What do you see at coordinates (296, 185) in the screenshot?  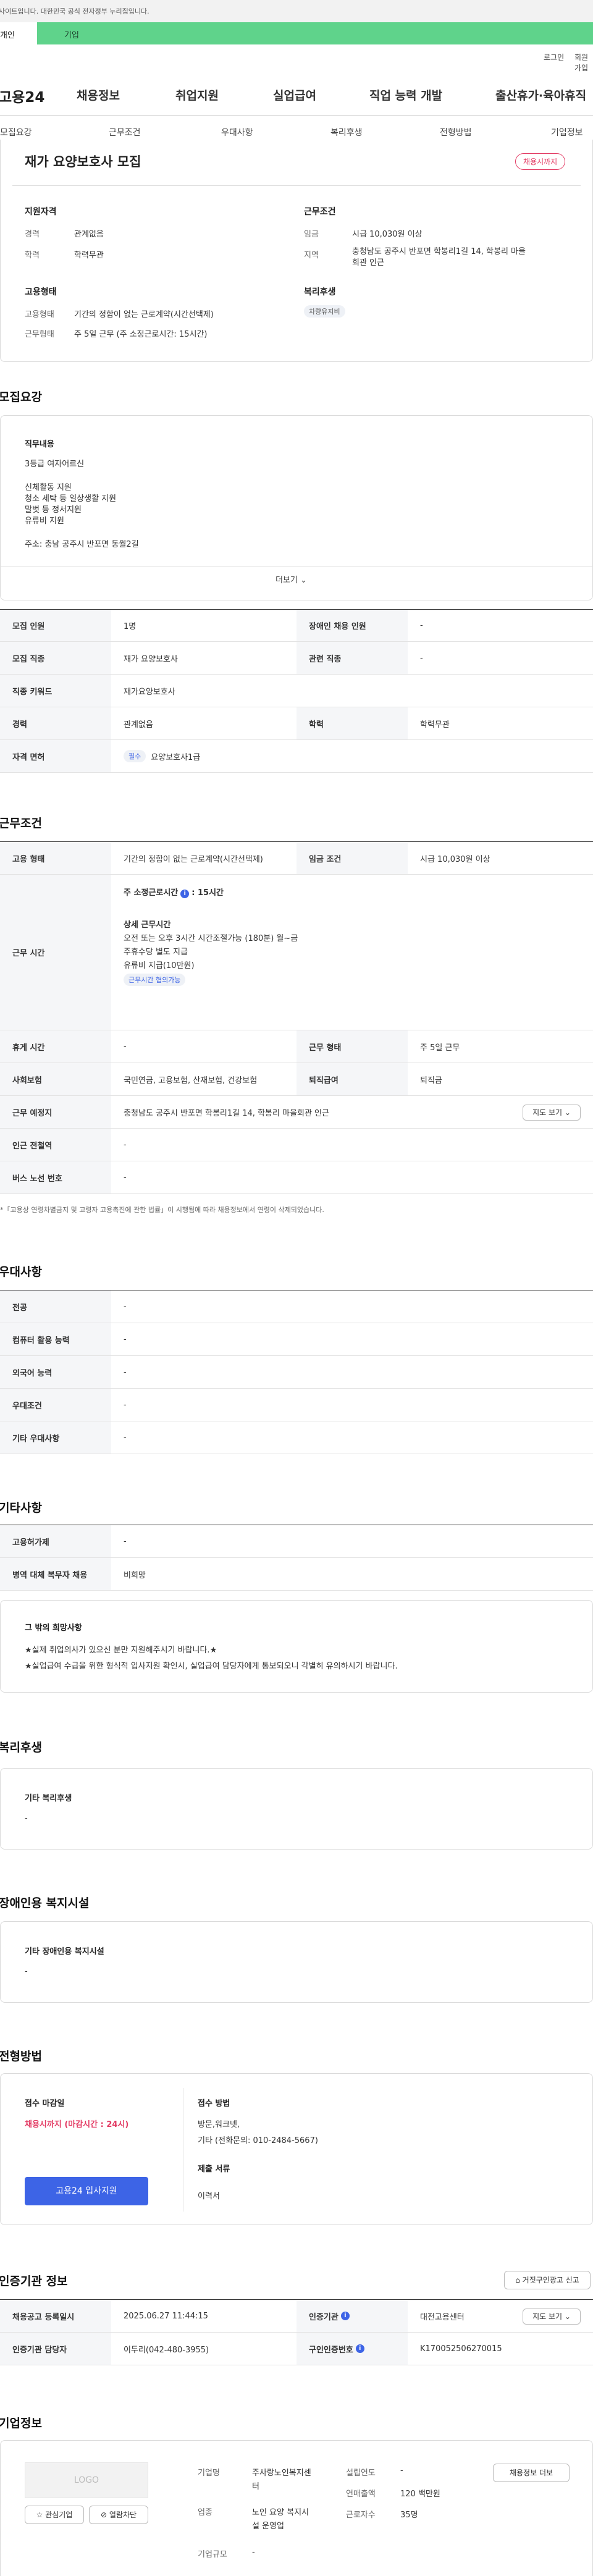 I see `summary-divider` at bounding box center [296, 185].